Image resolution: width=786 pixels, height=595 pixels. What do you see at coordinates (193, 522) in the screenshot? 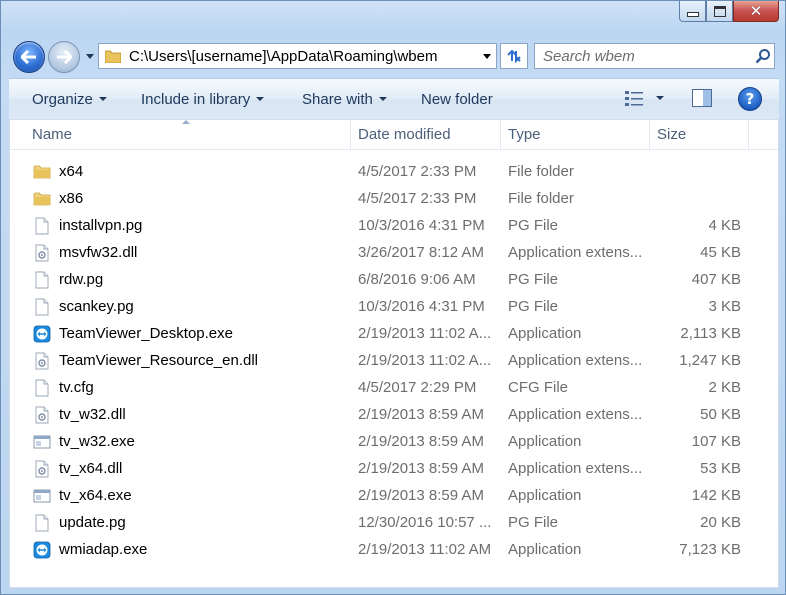
I see `file-name-cell: update.pg` at bounding box center [193, 522].